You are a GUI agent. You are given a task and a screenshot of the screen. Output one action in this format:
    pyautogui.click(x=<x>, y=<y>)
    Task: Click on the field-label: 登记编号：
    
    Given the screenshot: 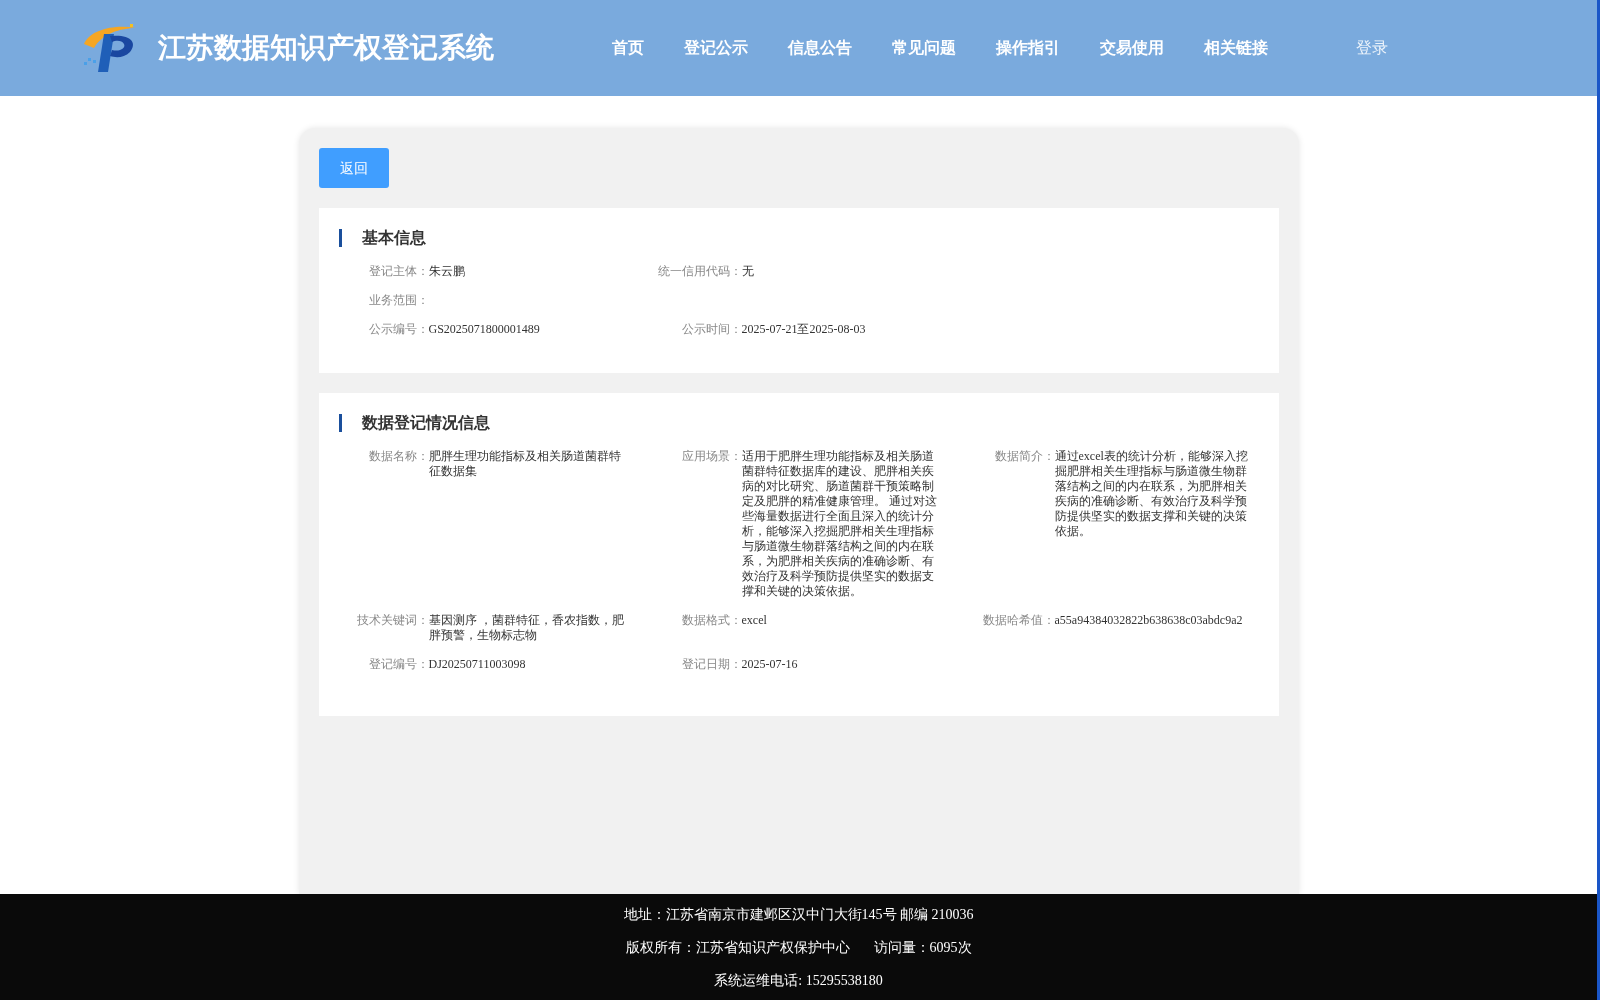 What is the action you would take?
    pyautogui.click(x=398, y=664)
    